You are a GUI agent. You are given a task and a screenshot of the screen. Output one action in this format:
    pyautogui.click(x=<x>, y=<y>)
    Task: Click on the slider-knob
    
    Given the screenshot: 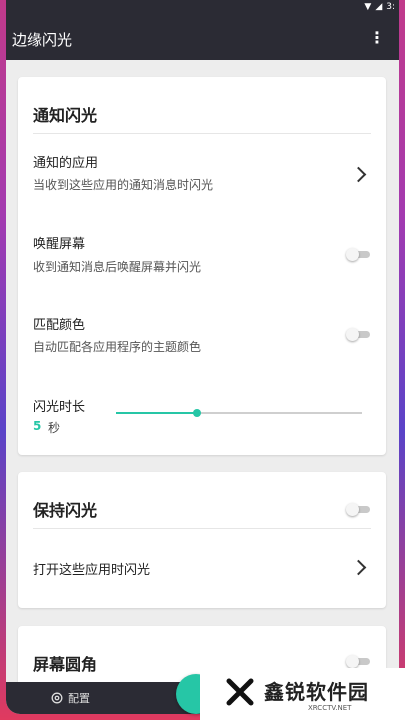 What is the action you would take?
    pyautogui.click(x=197, y=413)
    